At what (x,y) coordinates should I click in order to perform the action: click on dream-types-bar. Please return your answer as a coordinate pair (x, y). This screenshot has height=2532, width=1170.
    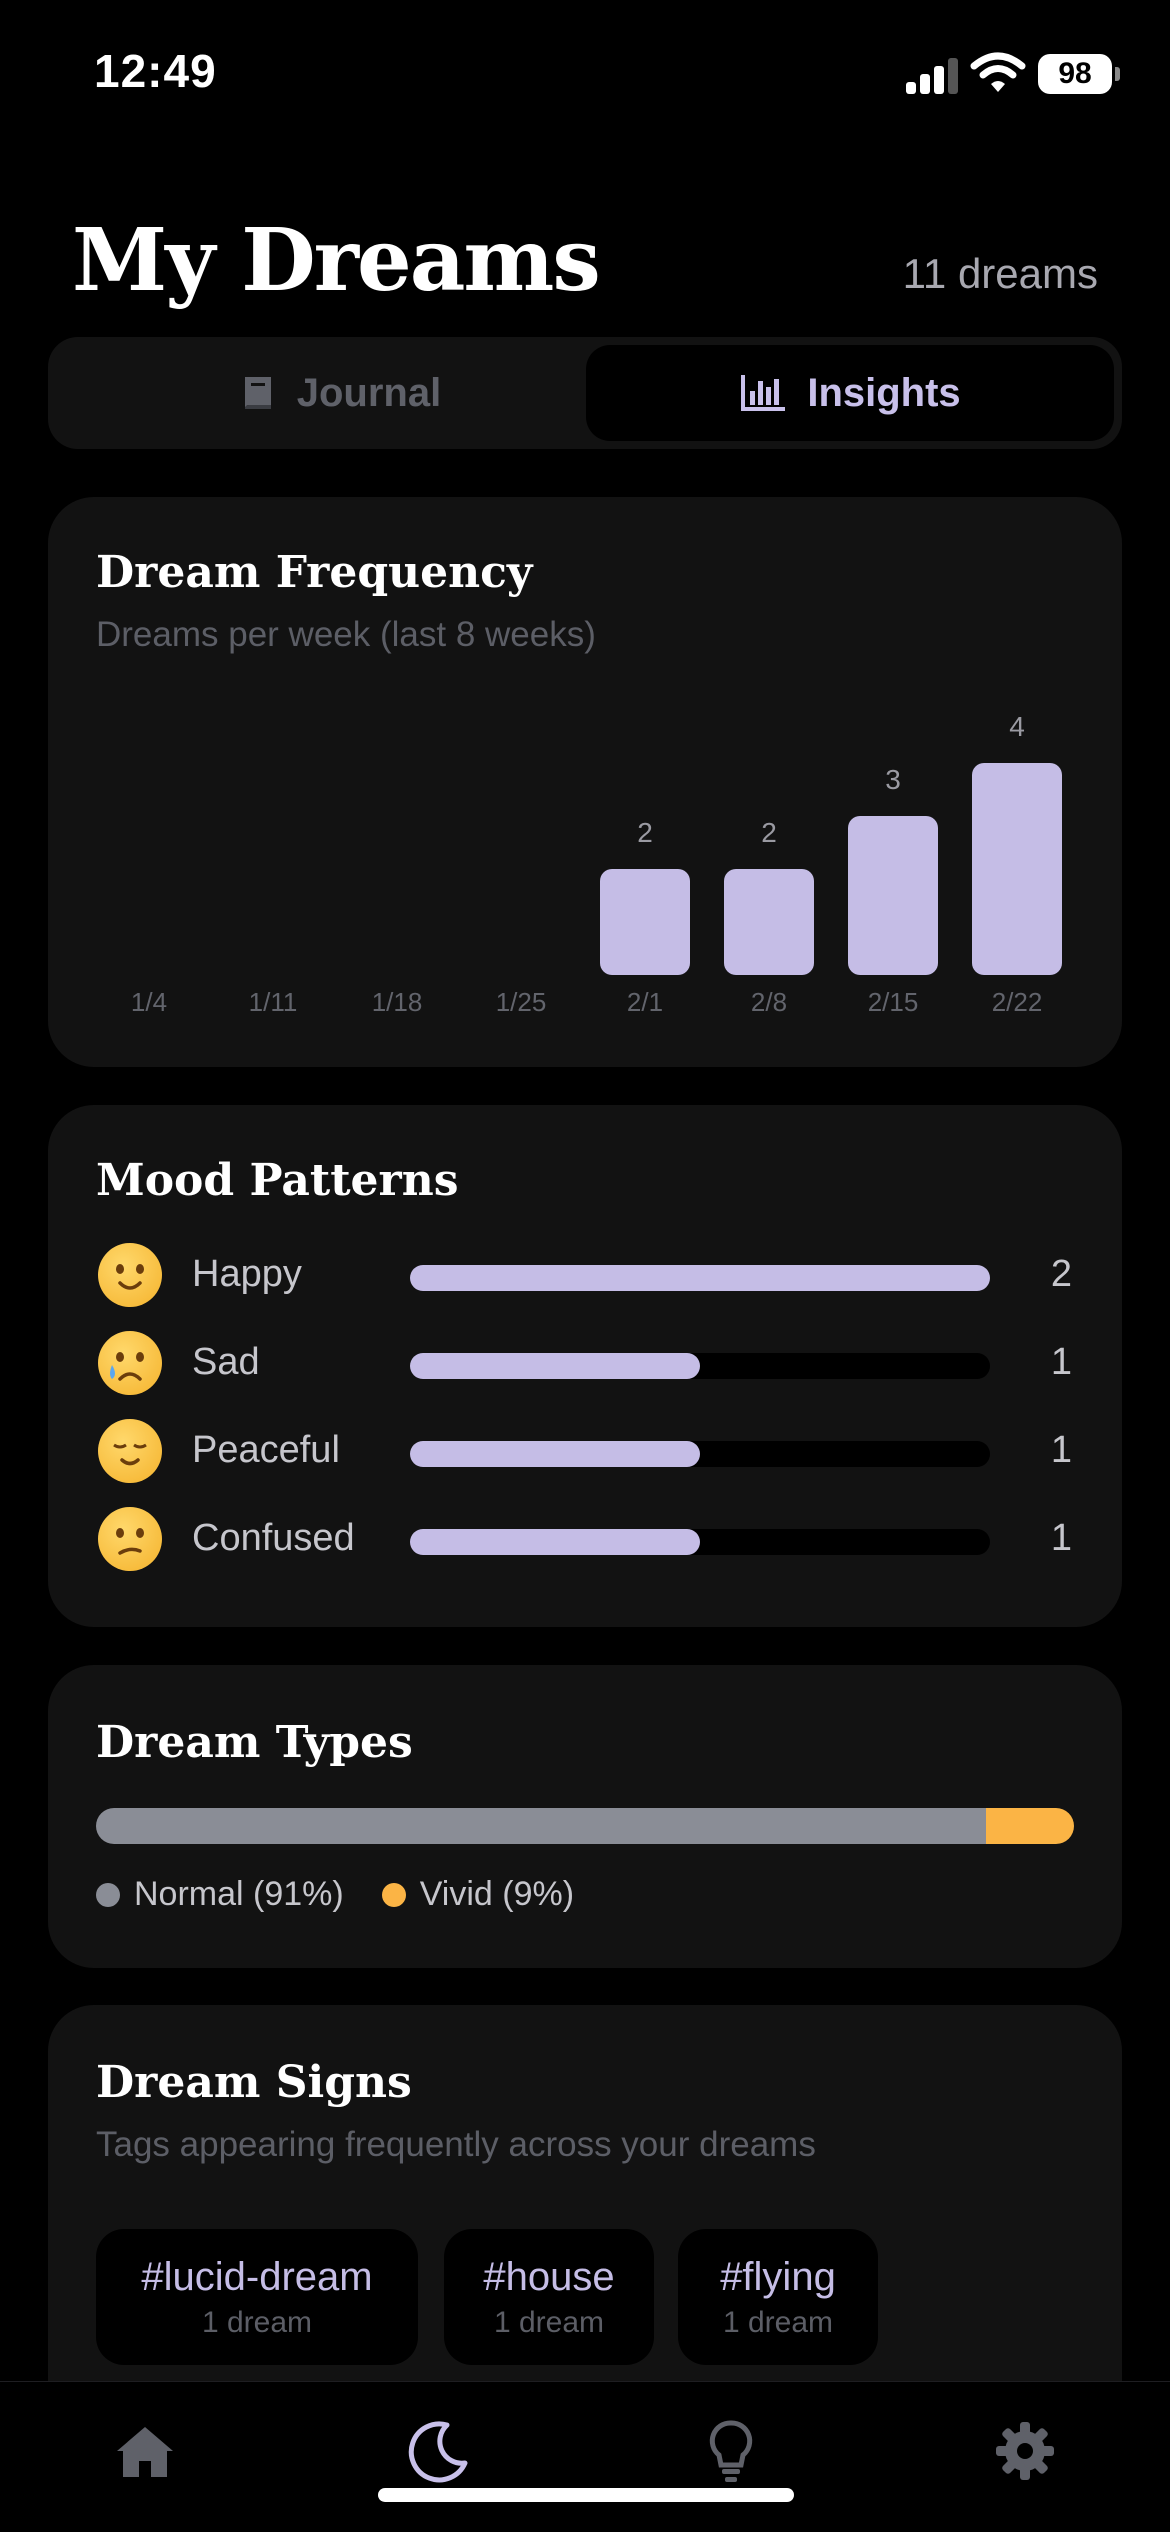
    Looking at the image, I should click on (585, 1826).